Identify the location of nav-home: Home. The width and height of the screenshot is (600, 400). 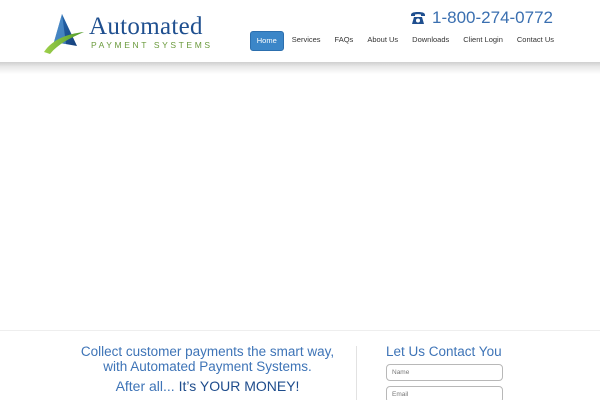
(266, 41).